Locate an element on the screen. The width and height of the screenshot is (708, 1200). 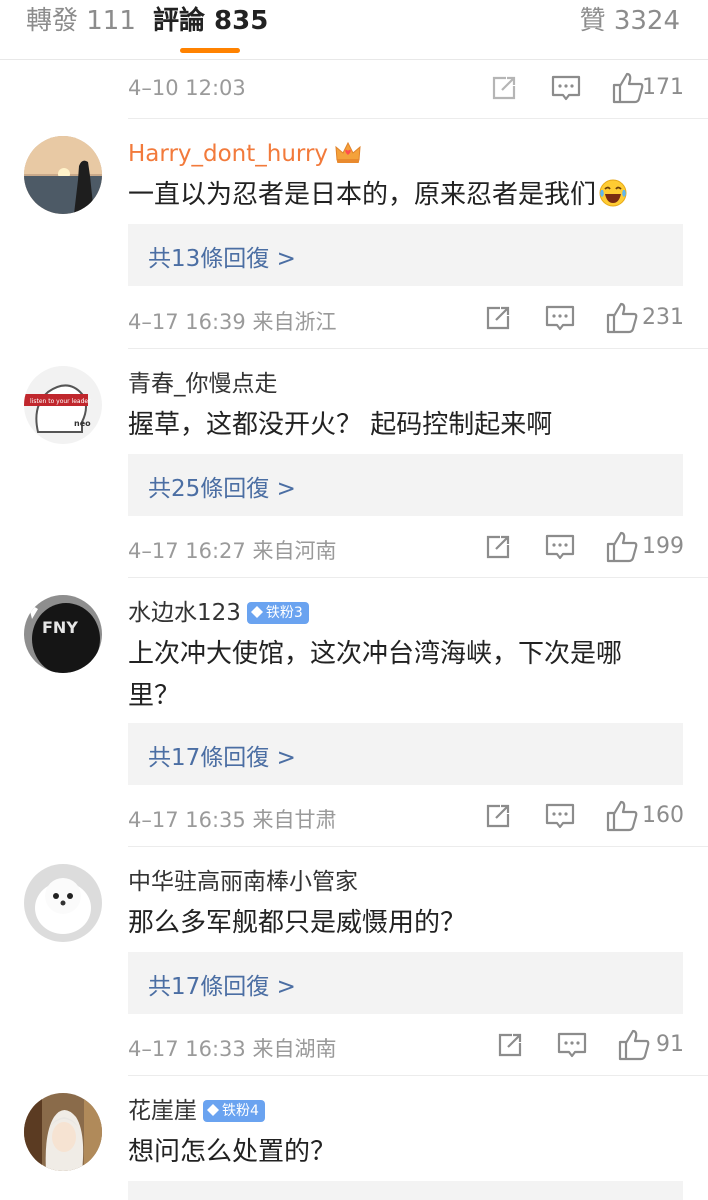
username-text: Harry_dont_hurry is located at coordinates (228, 154).